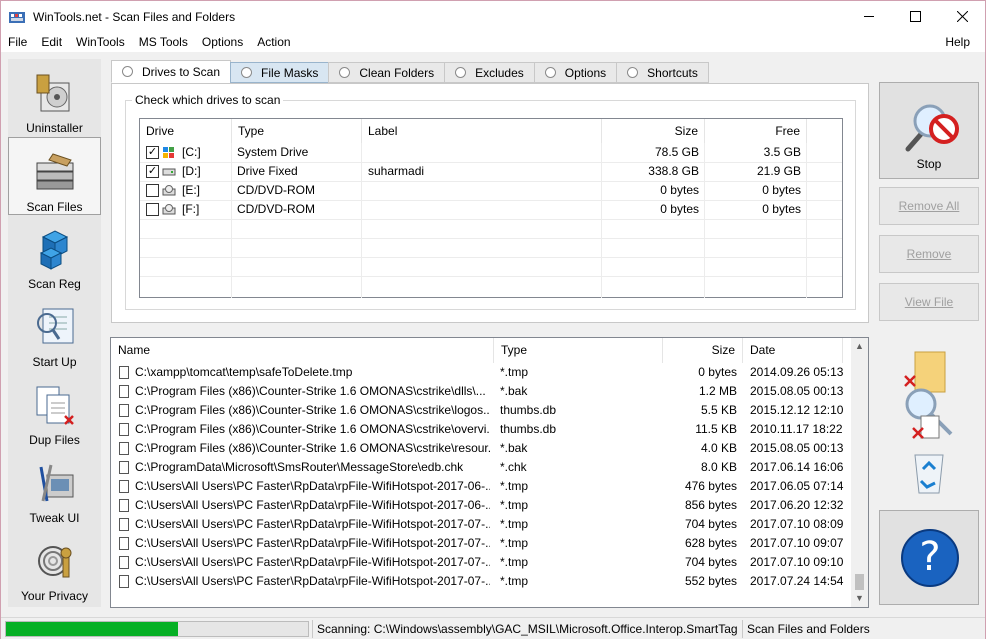  What do you see at coordinates (633, 72) in the screenshot?
I see `radio-icon` at bounding box center [633, 72].